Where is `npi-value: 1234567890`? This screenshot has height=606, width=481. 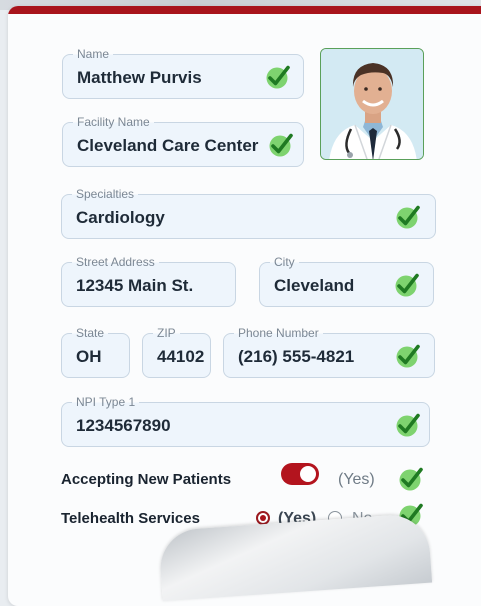 npi-value: 1234567890 is located at coordinates (123, 425).